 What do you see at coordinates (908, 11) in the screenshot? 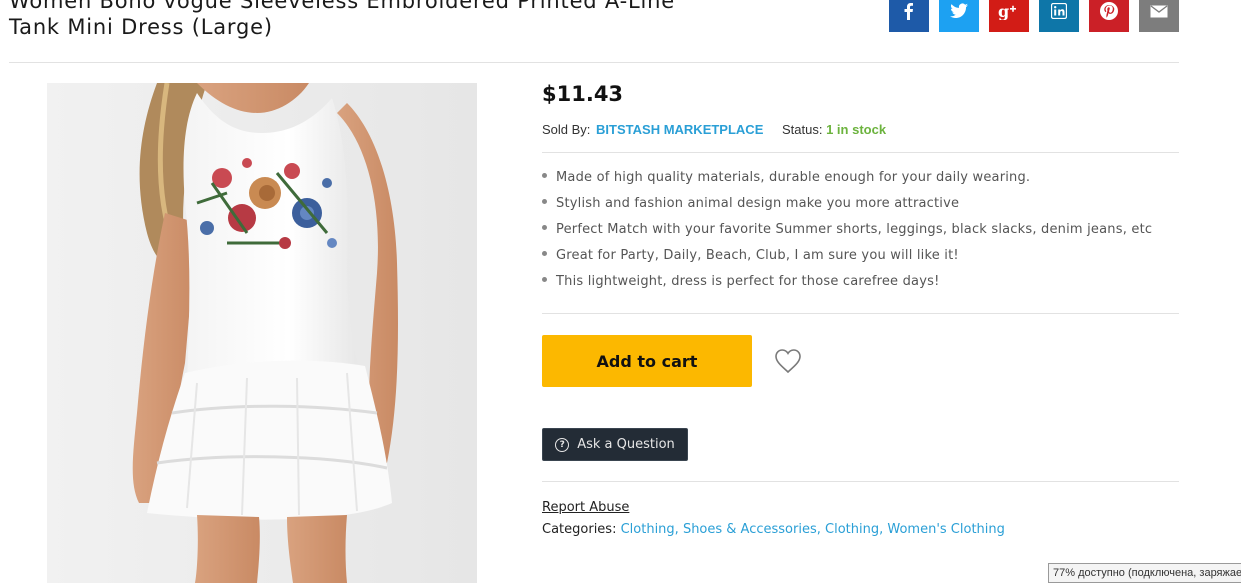
I see `facebook-icon` at bounding box center [908, 11].